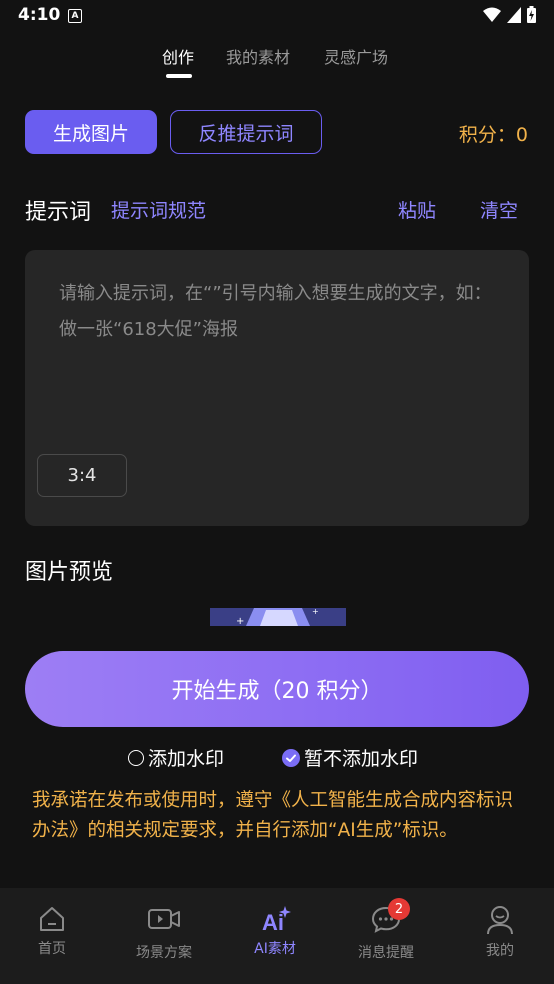 Image resolution: width=554 pixels, height=984 pixels. Describe the element at coordinates (277, 15) in the screenshot. I see `status-bar: 4:10 A` at that location.